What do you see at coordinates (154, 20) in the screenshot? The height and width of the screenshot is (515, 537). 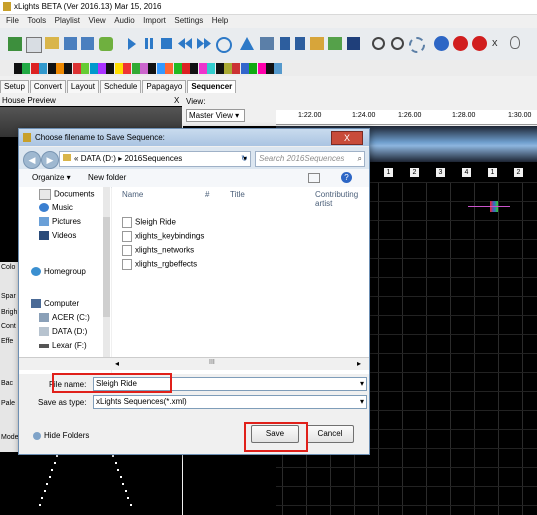 I see `menu-import: Import` at bounding box center [154, 20].